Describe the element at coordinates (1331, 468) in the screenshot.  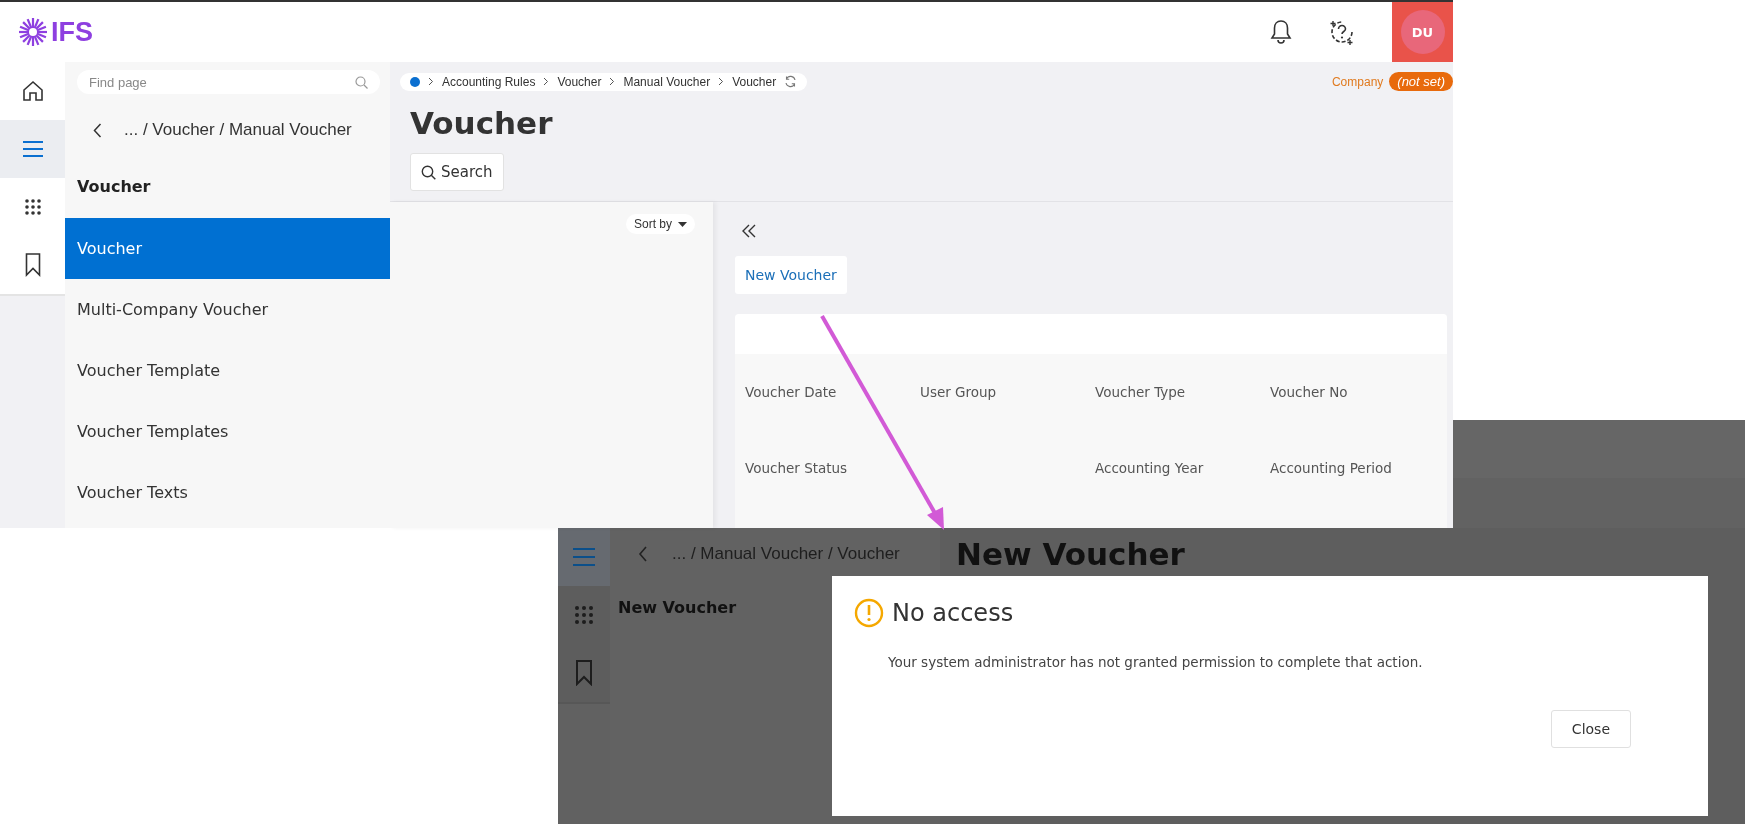
I see `field-label: Accounting Period` at that location.